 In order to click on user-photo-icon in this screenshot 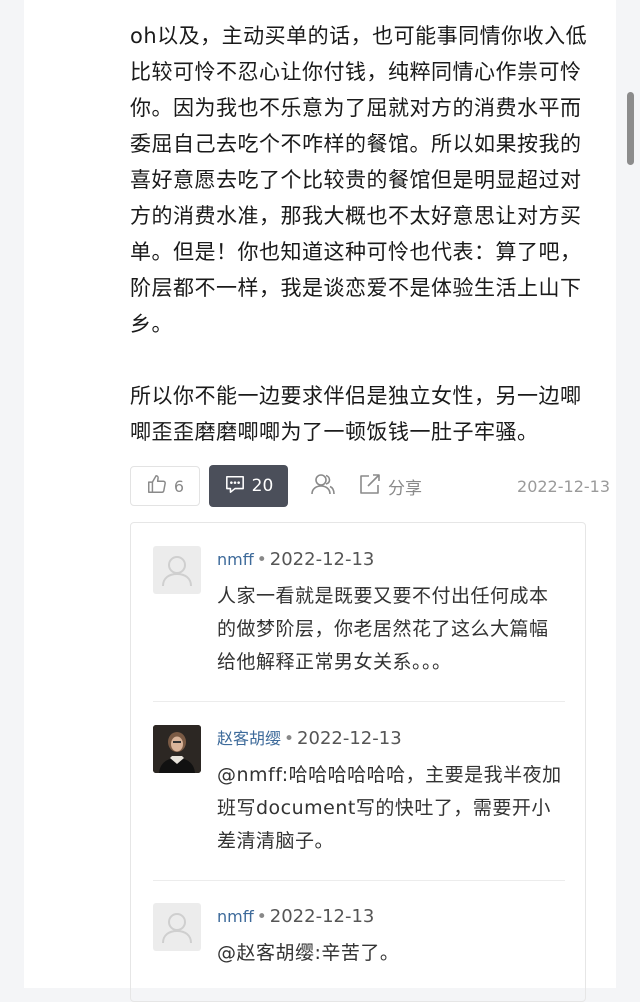, I will do `click(177, 749)`.